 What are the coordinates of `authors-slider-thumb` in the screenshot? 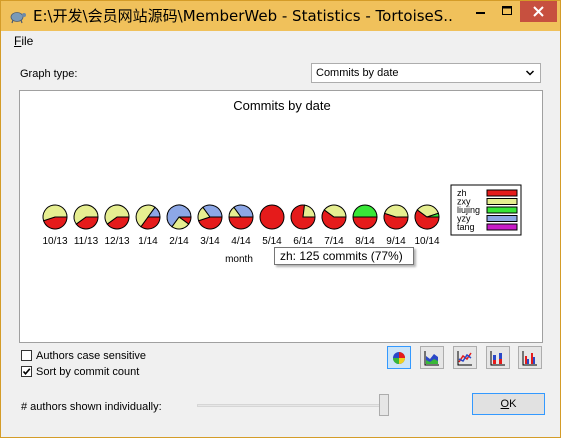 It's located at (384, 405).